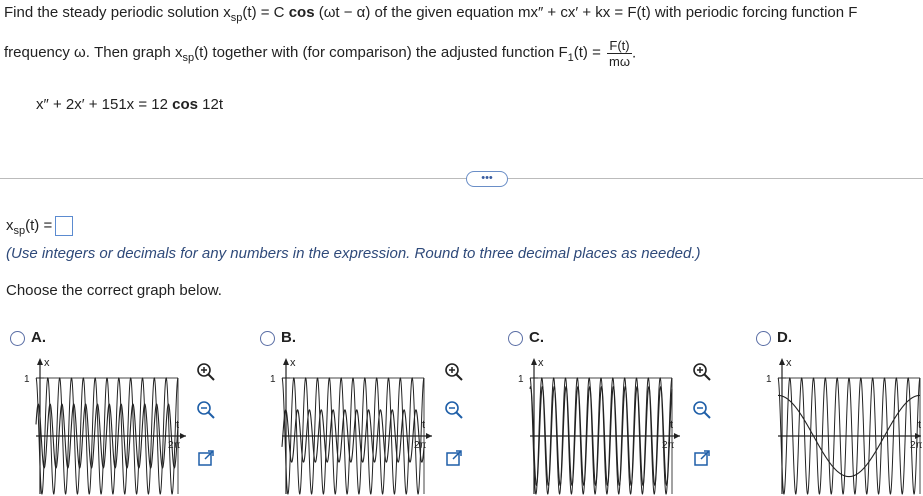 Image resolution: width=923 pixels, height=496 pixels. Describe the element at coordinates (17, 338) in the screenshot. I see `option-a-radio` at that location.